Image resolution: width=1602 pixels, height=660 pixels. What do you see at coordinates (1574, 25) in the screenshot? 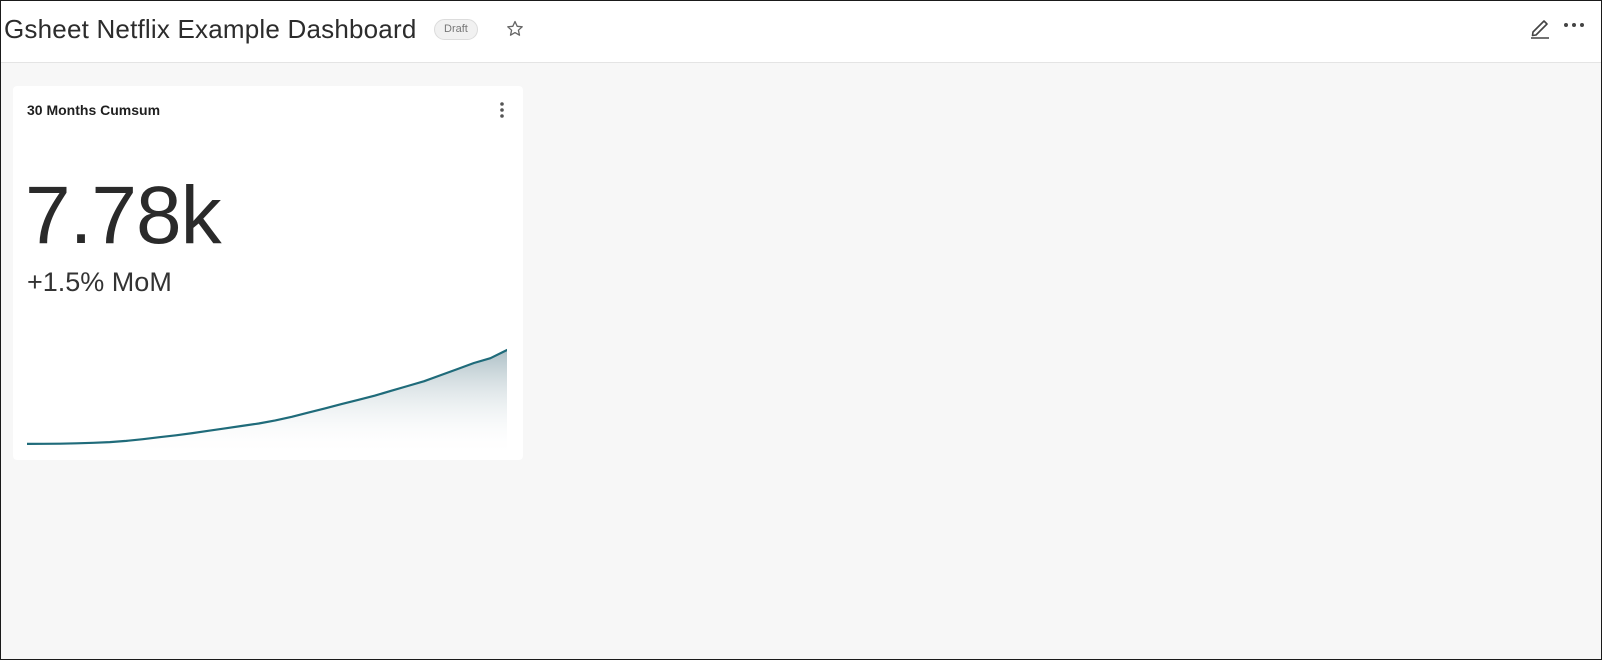
I see `more-horizontal-icon` at bounding box center [1574, 25].